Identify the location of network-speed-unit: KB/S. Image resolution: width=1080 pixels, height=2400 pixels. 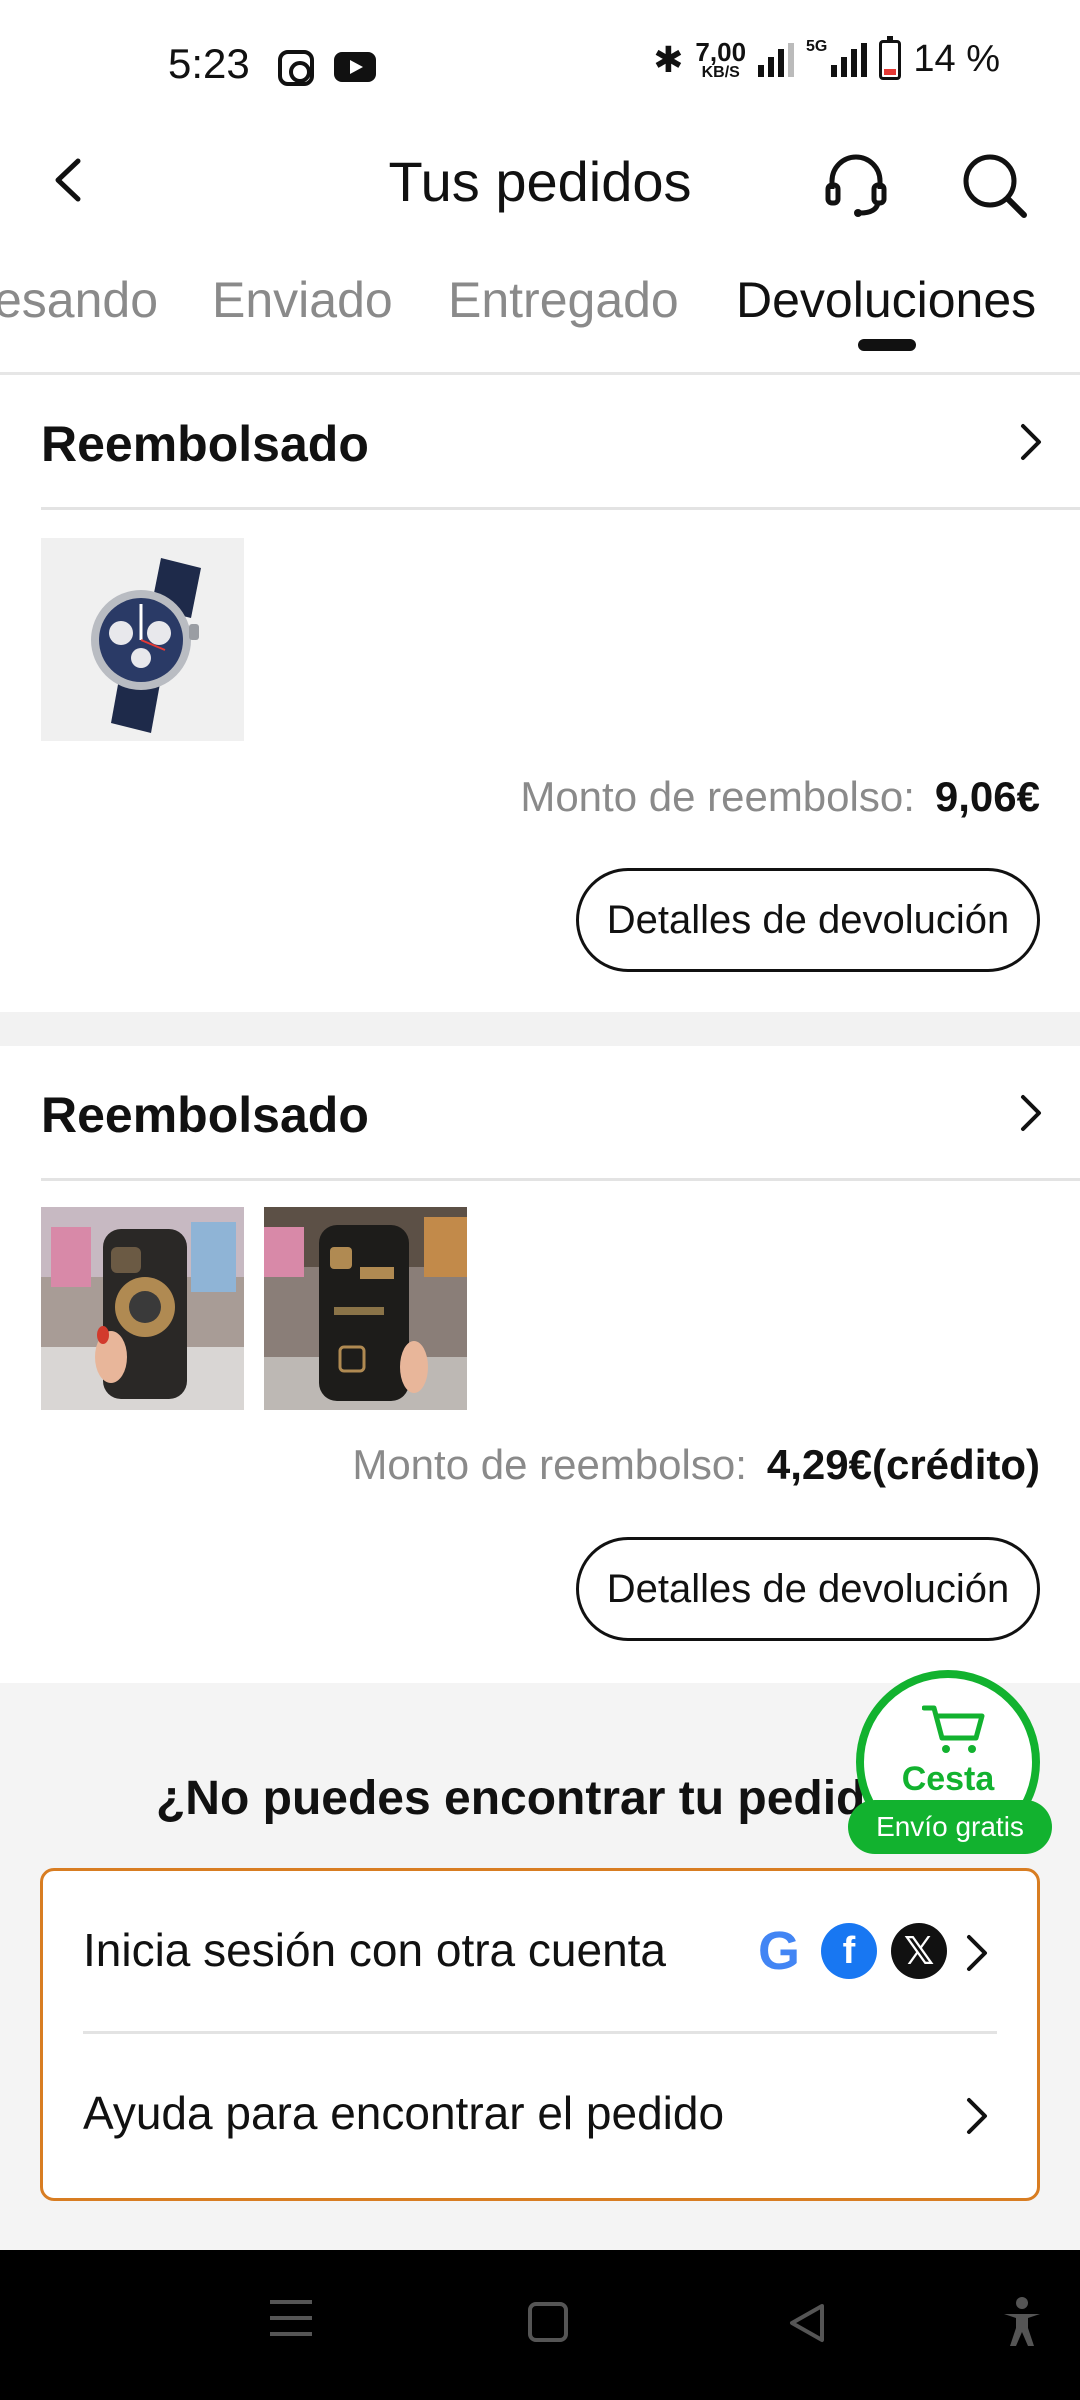
(720, 72).